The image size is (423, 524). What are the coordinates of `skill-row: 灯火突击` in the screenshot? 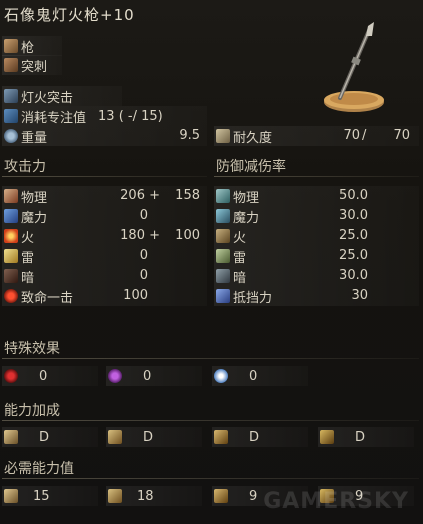 It's located at (38, 96).